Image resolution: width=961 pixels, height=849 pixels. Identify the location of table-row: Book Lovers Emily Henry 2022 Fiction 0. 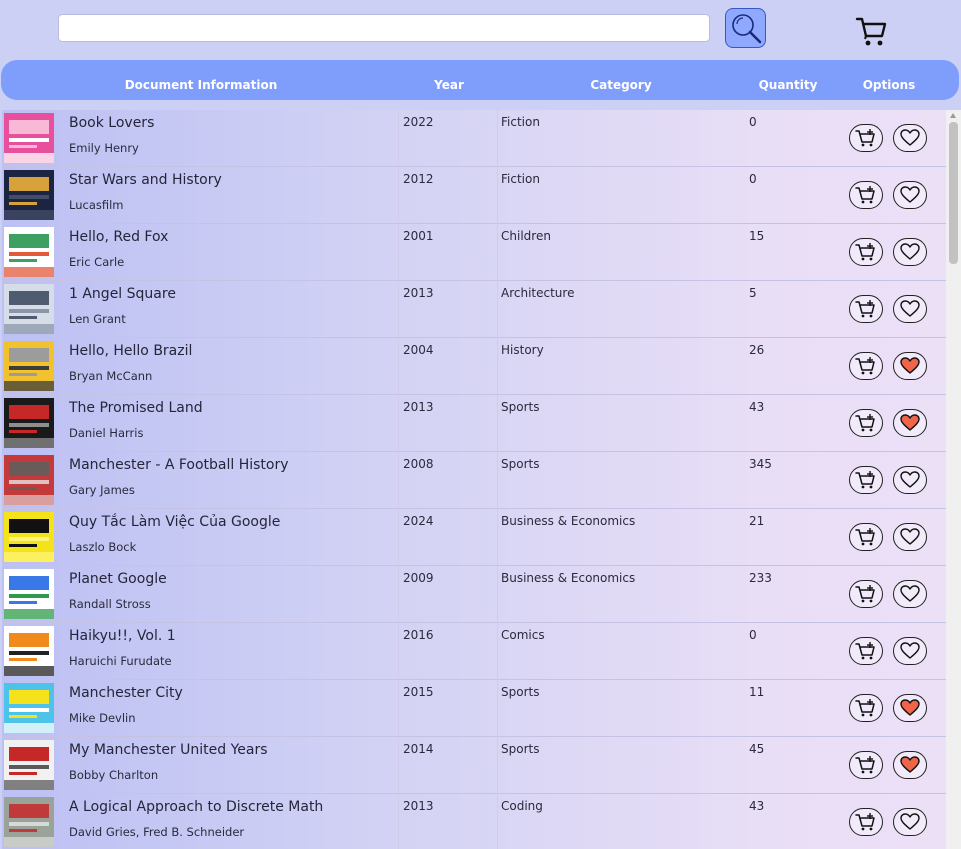
(474, 138).